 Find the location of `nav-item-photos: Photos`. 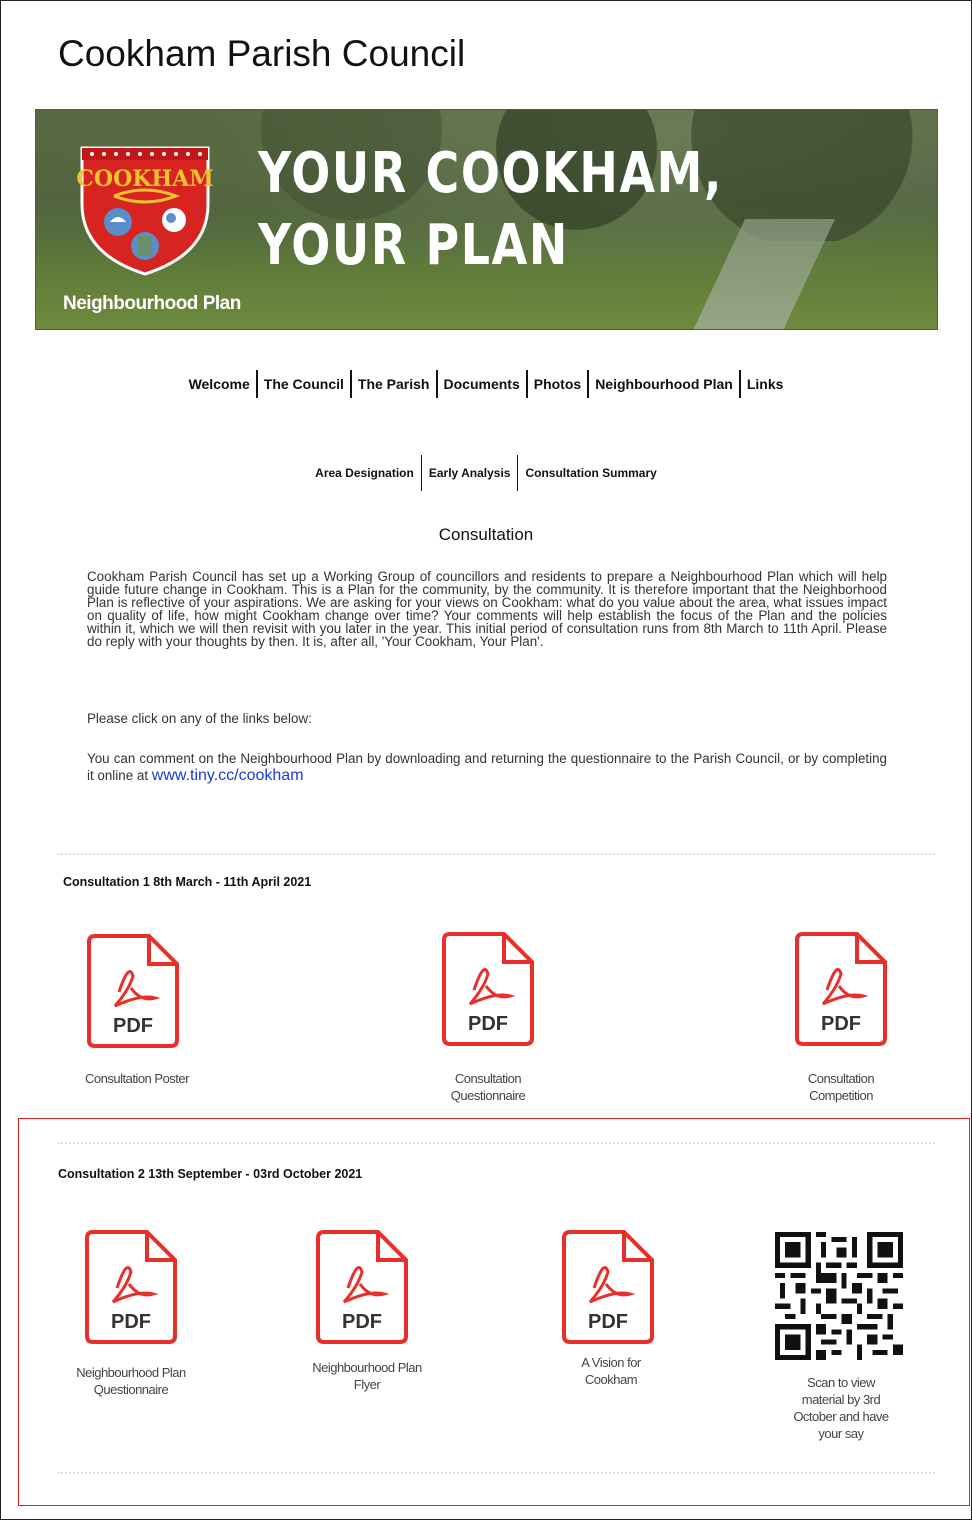

nav-item-photos: Photos is located at coordinates (556, 384).